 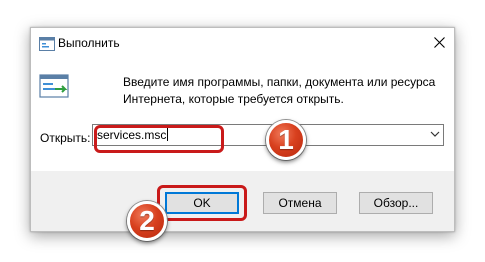 I want to click on window-title: Выполнить, so click(x=89, y=43).